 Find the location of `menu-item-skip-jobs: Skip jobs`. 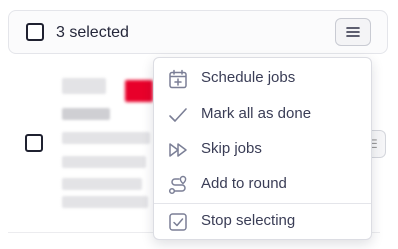

menu-item-skip-jobs: Skip jobs is located at coordinates (262, 149).